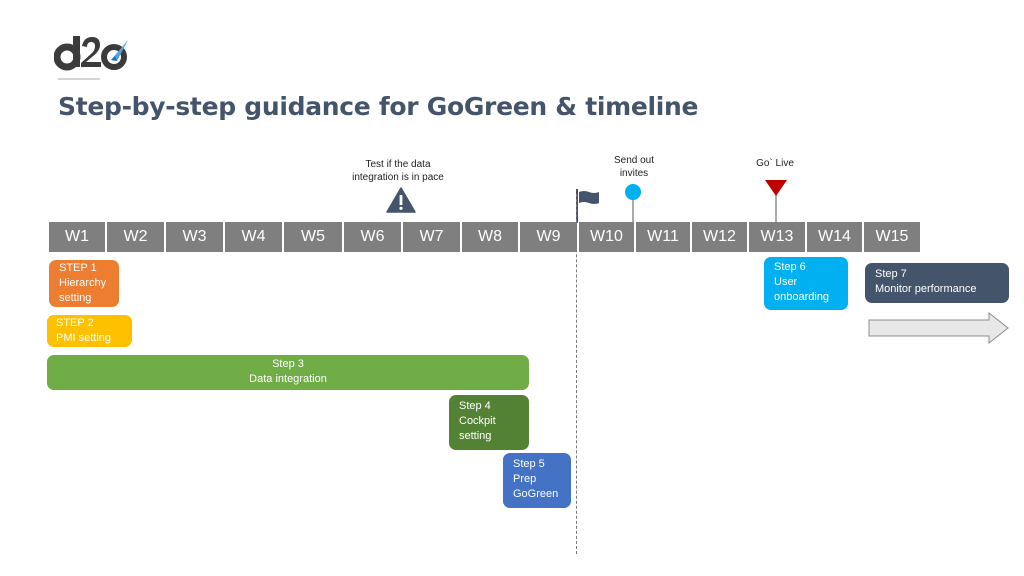  What do you see at coordinates (253, 237) in the screenshot?
I see `week-cell-w4: W4` at bounding box center [253, 237].